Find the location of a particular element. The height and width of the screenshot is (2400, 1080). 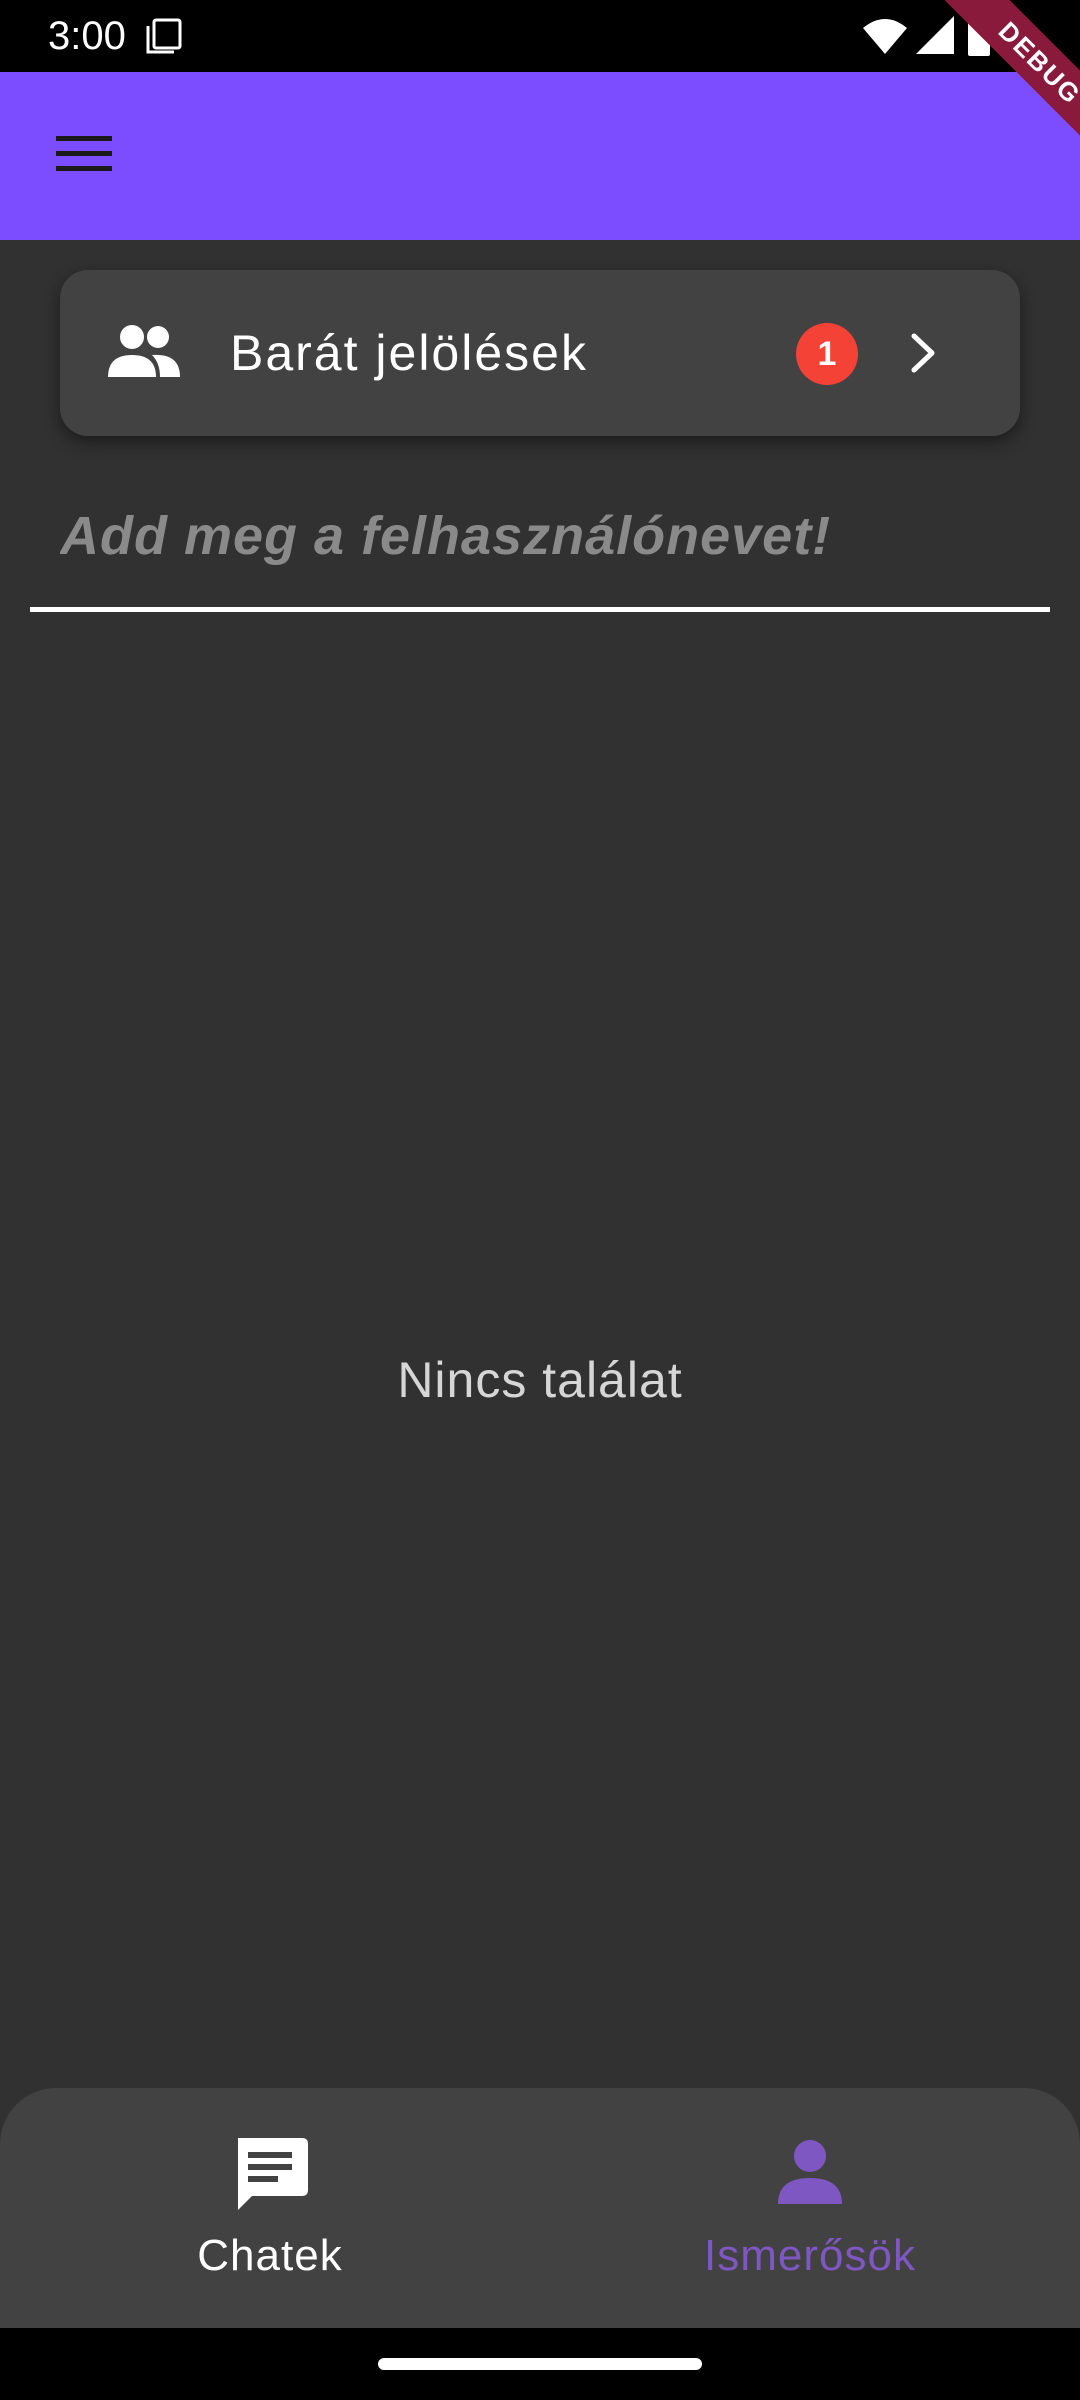

username-search-field is located at coordinates (540, 546).